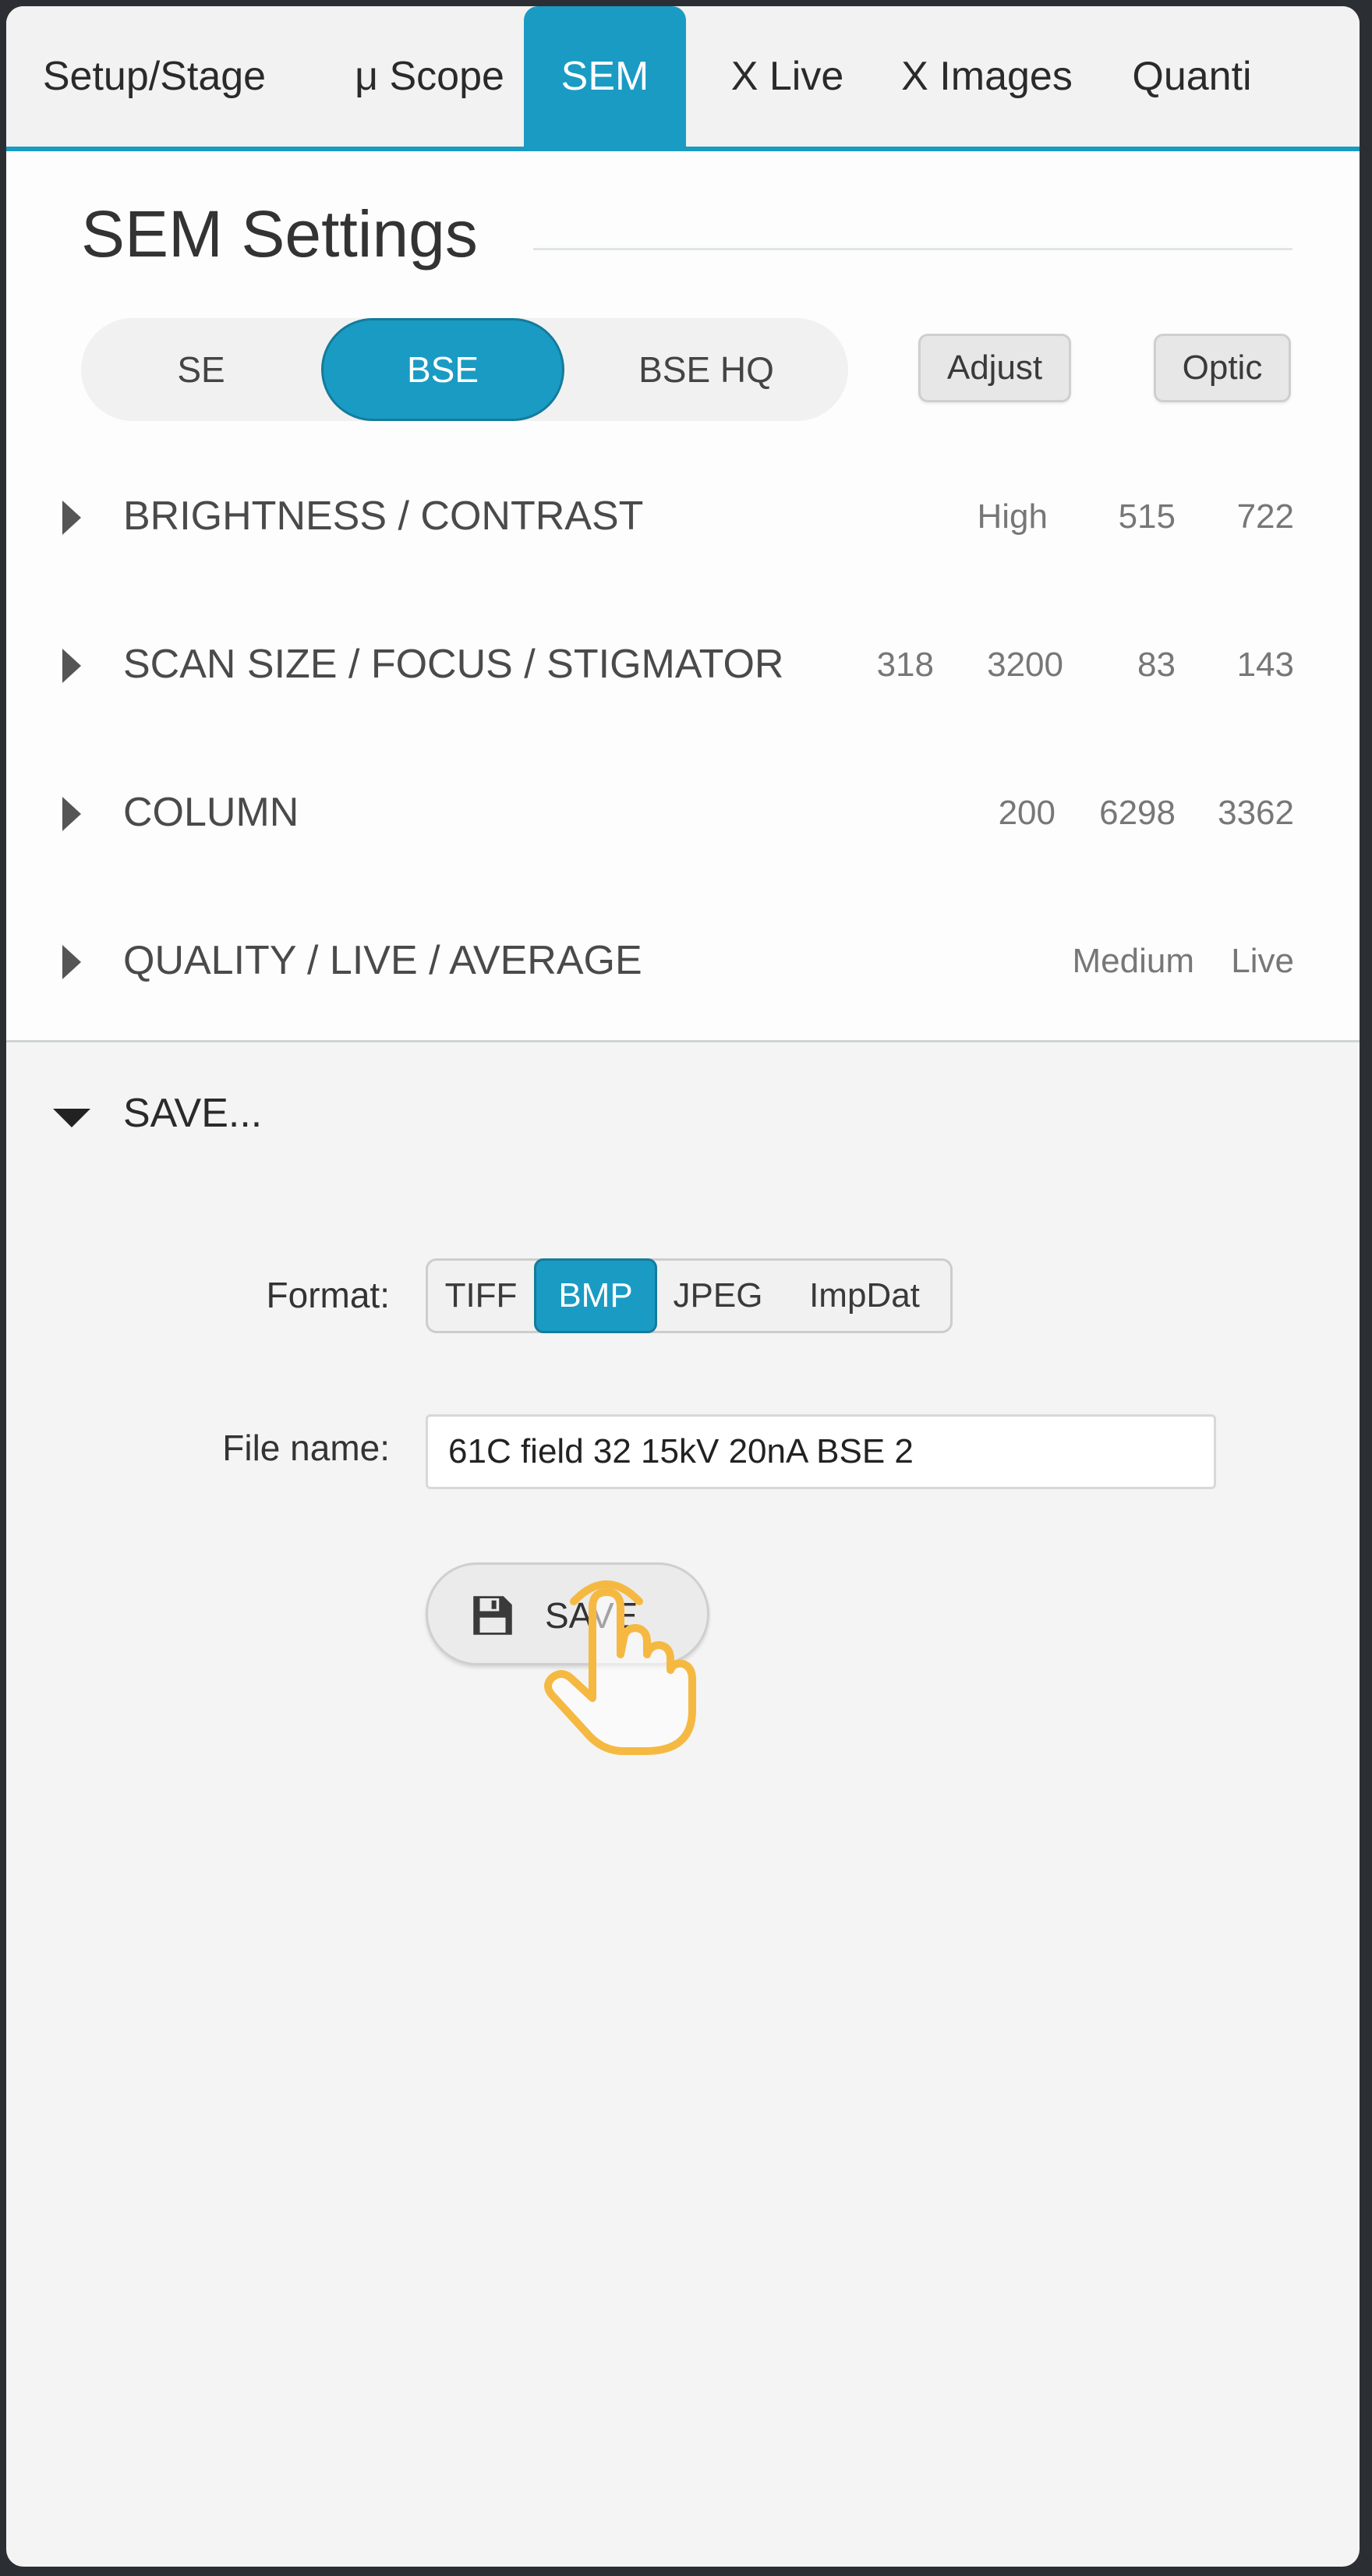 The image size is (1372, 2576). Describe the element at coordinates (306, 1448) in the screenshot. I see `filename-label: File name:` at that location.